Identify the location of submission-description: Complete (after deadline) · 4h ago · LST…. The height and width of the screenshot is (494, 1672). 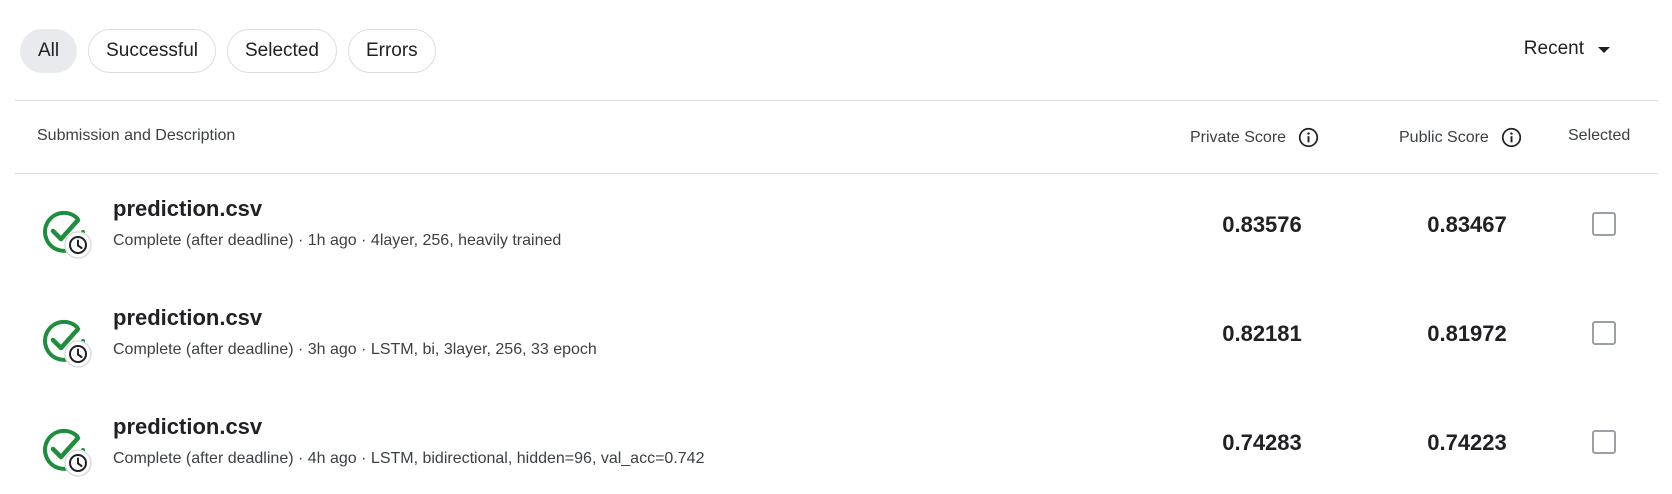
(409, 458).